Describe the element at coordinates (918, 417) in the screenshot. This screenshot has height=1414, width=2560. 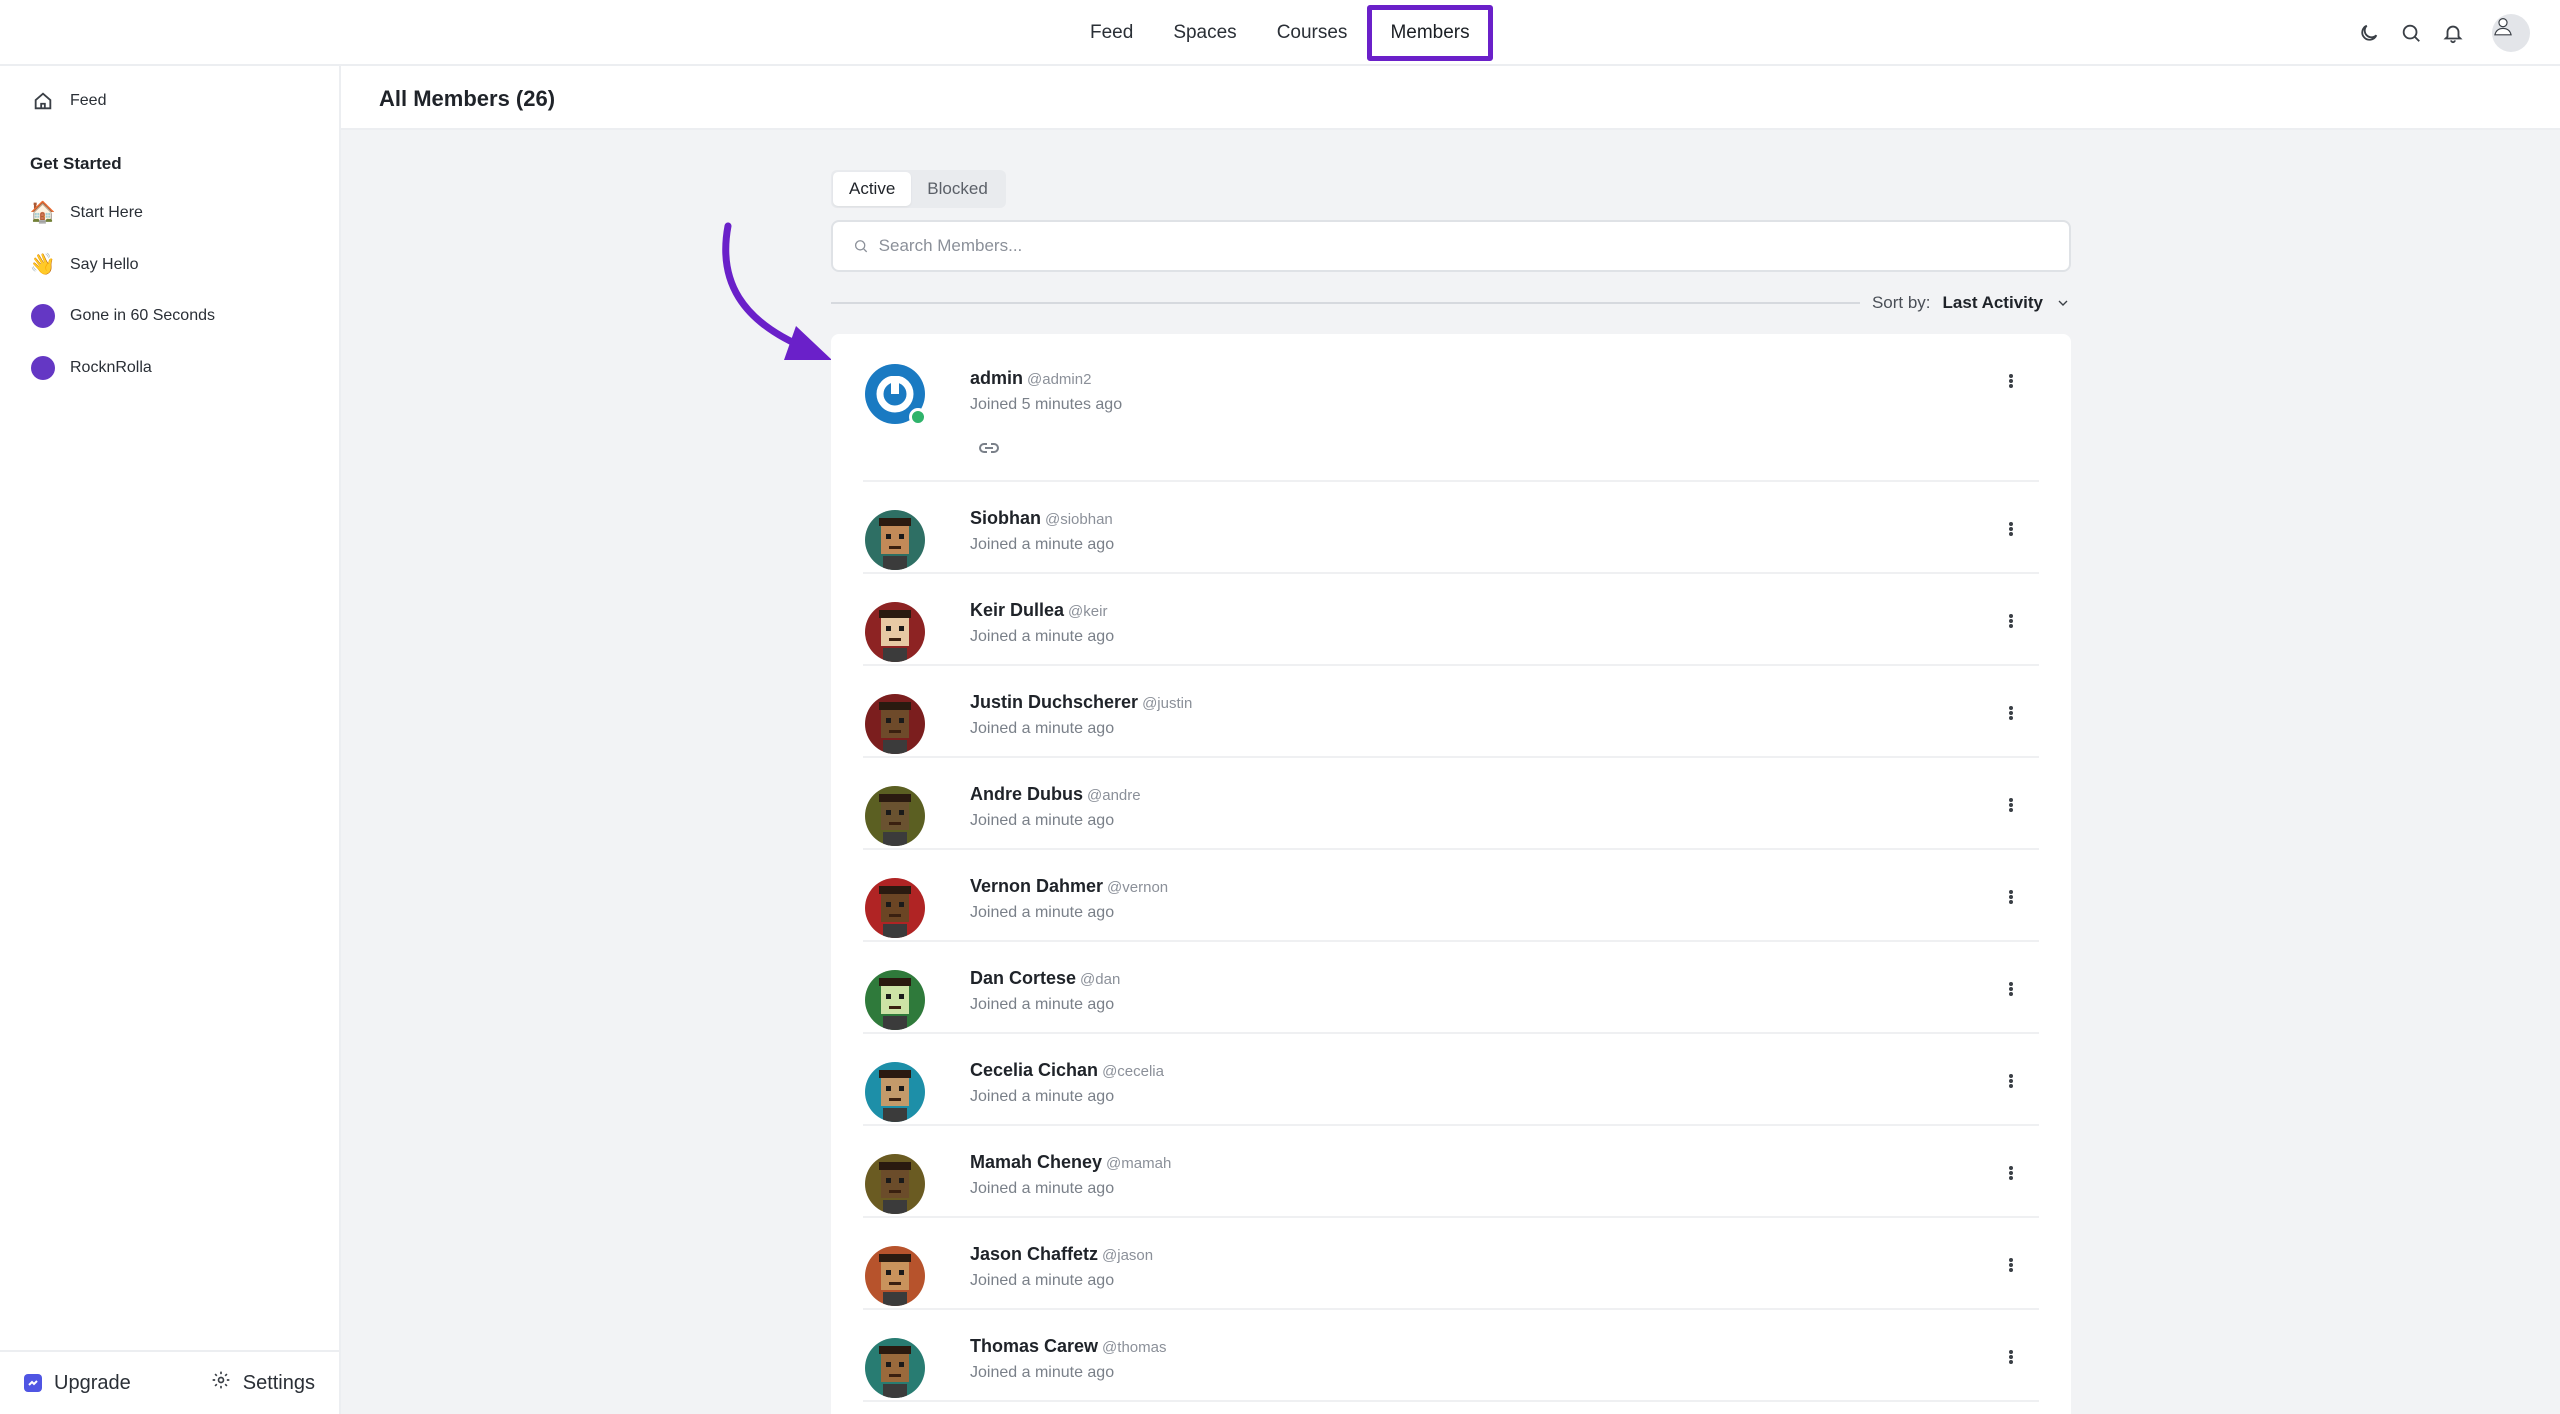
I see `online-status-badge` at that location.